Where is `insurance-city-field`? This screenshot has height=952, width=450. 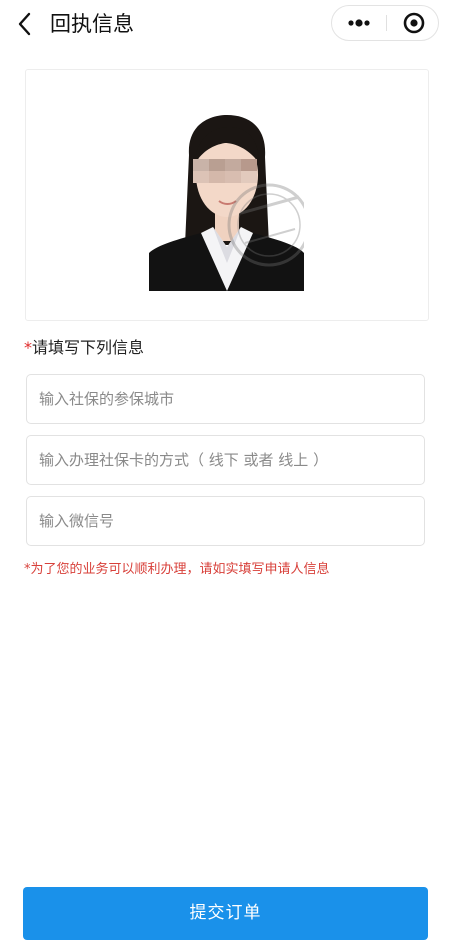
insurance-city-field is located at coordinates (225, 399).